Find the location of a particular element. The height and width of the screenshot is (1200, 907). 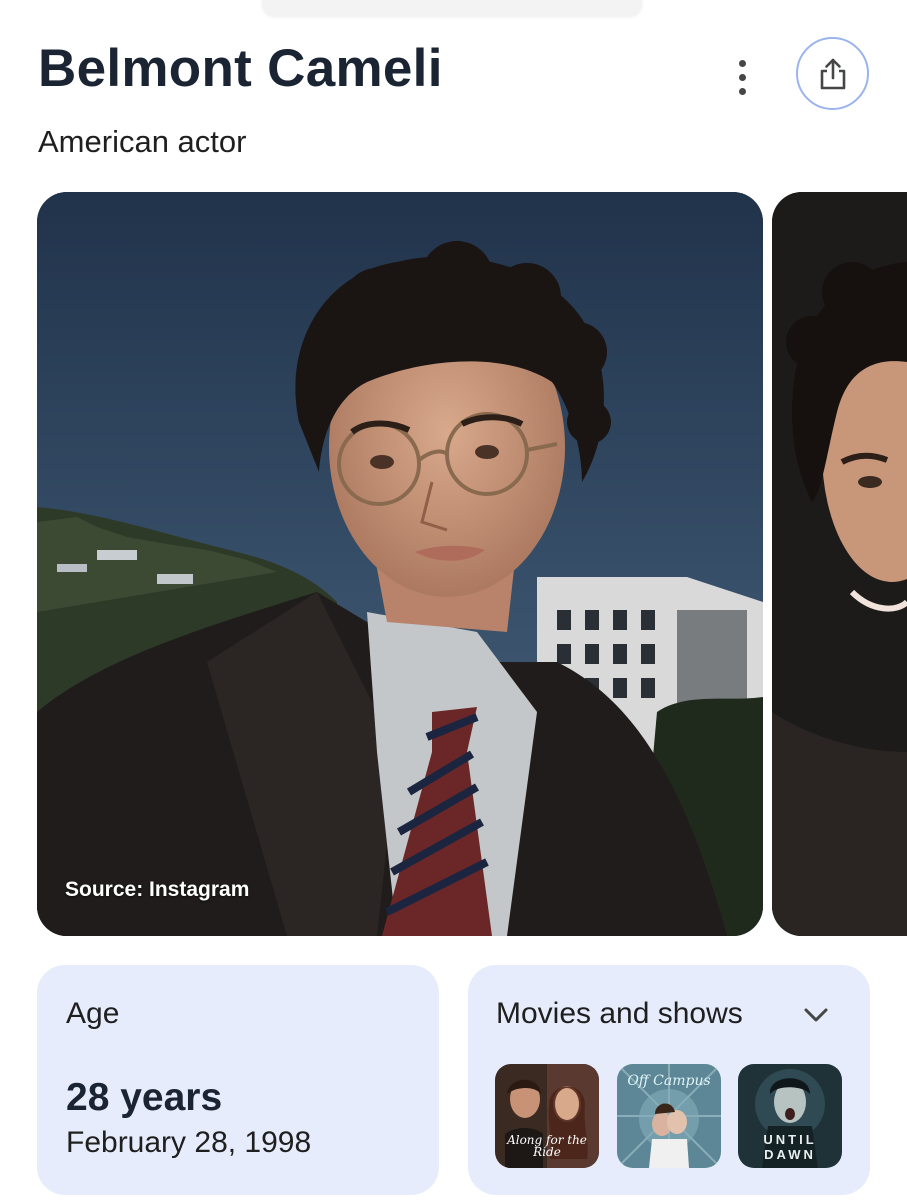

top-handle is located at coordinates (452, 8).